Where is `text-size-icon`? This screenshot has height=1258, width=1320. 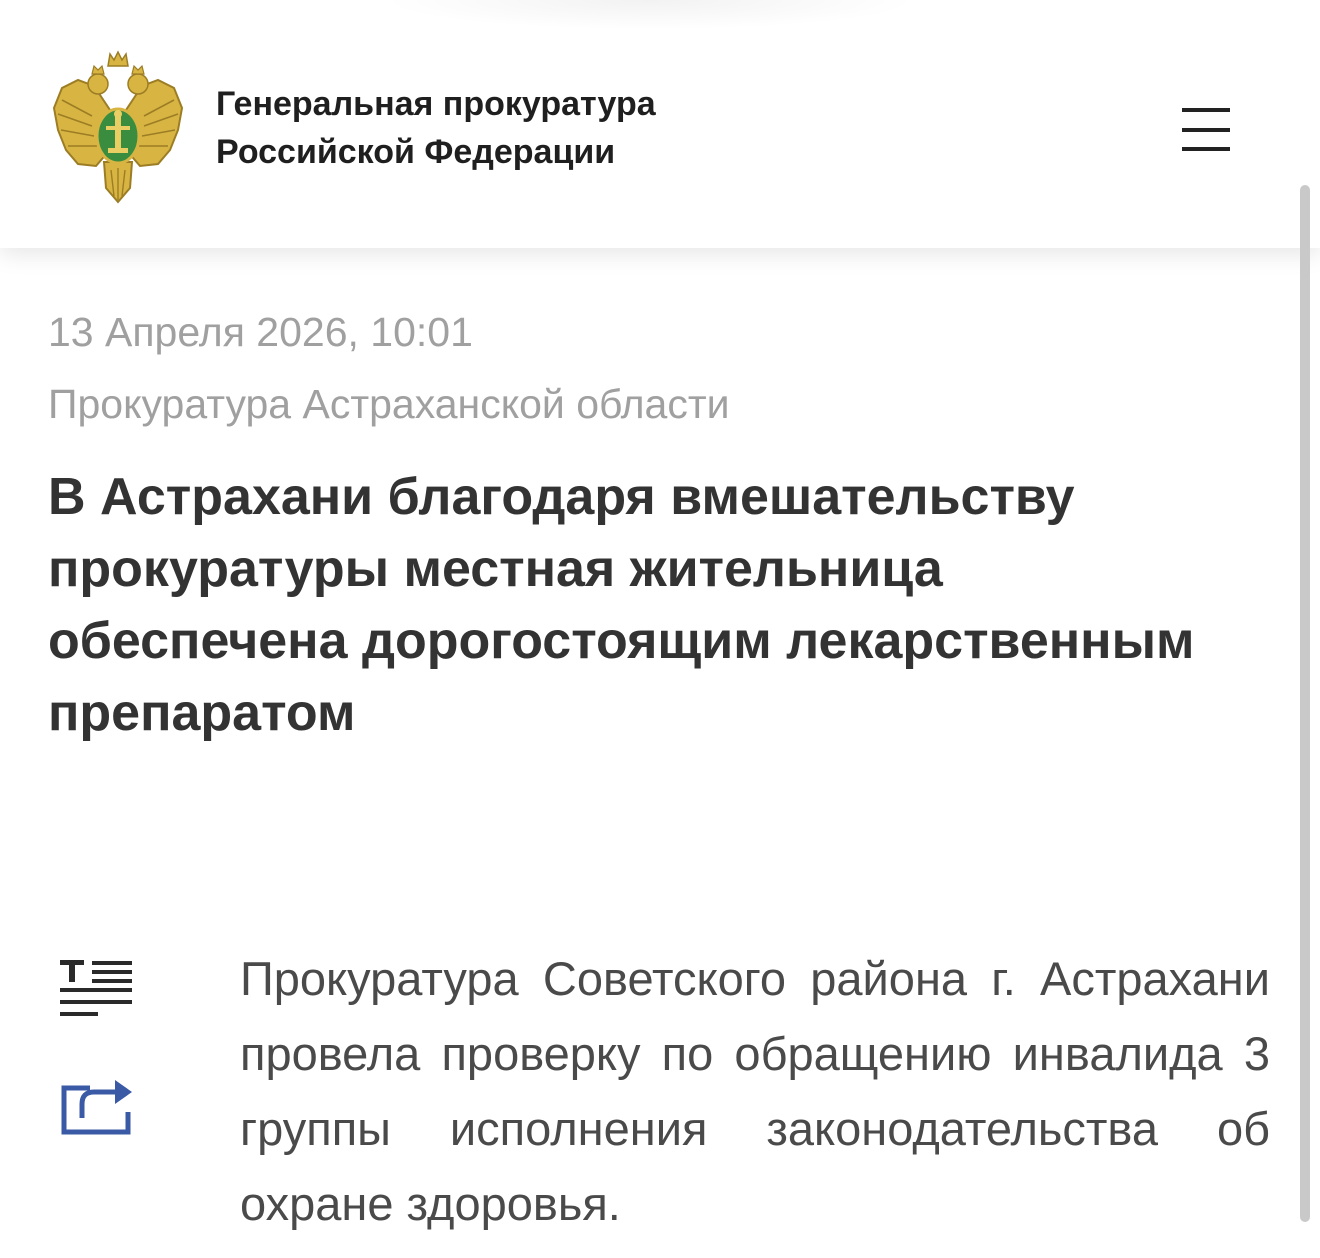
text-size-icon is located at coordinates (96, 988).